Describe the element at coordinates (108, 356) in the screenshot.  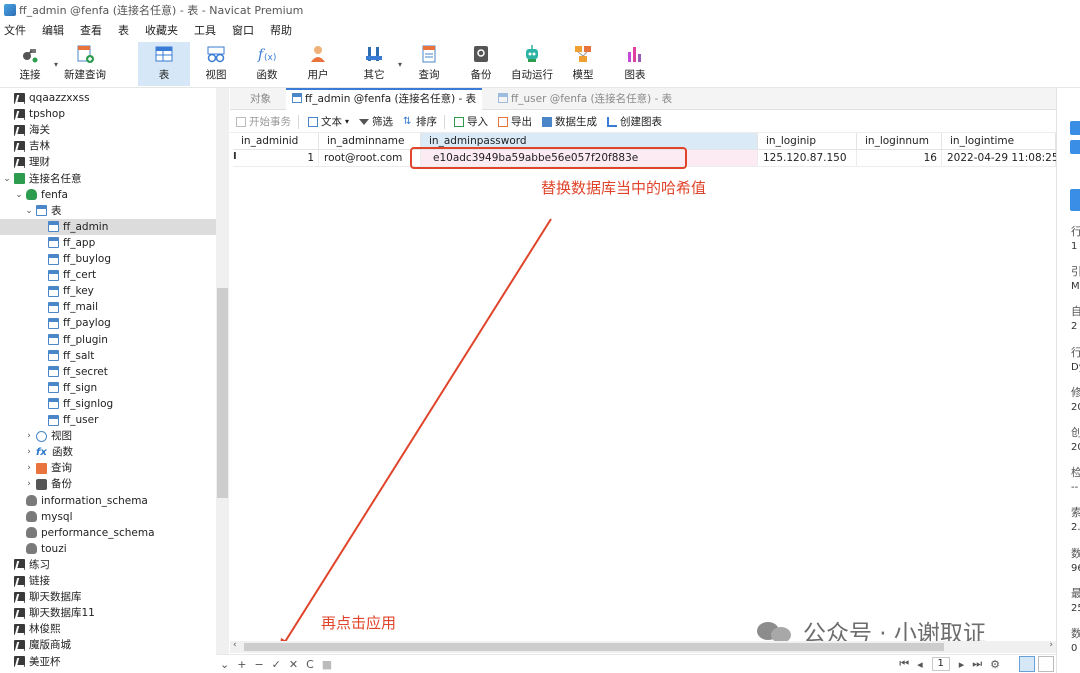
I see `sidebar-table-ff-salt: ff_salt` at that location.